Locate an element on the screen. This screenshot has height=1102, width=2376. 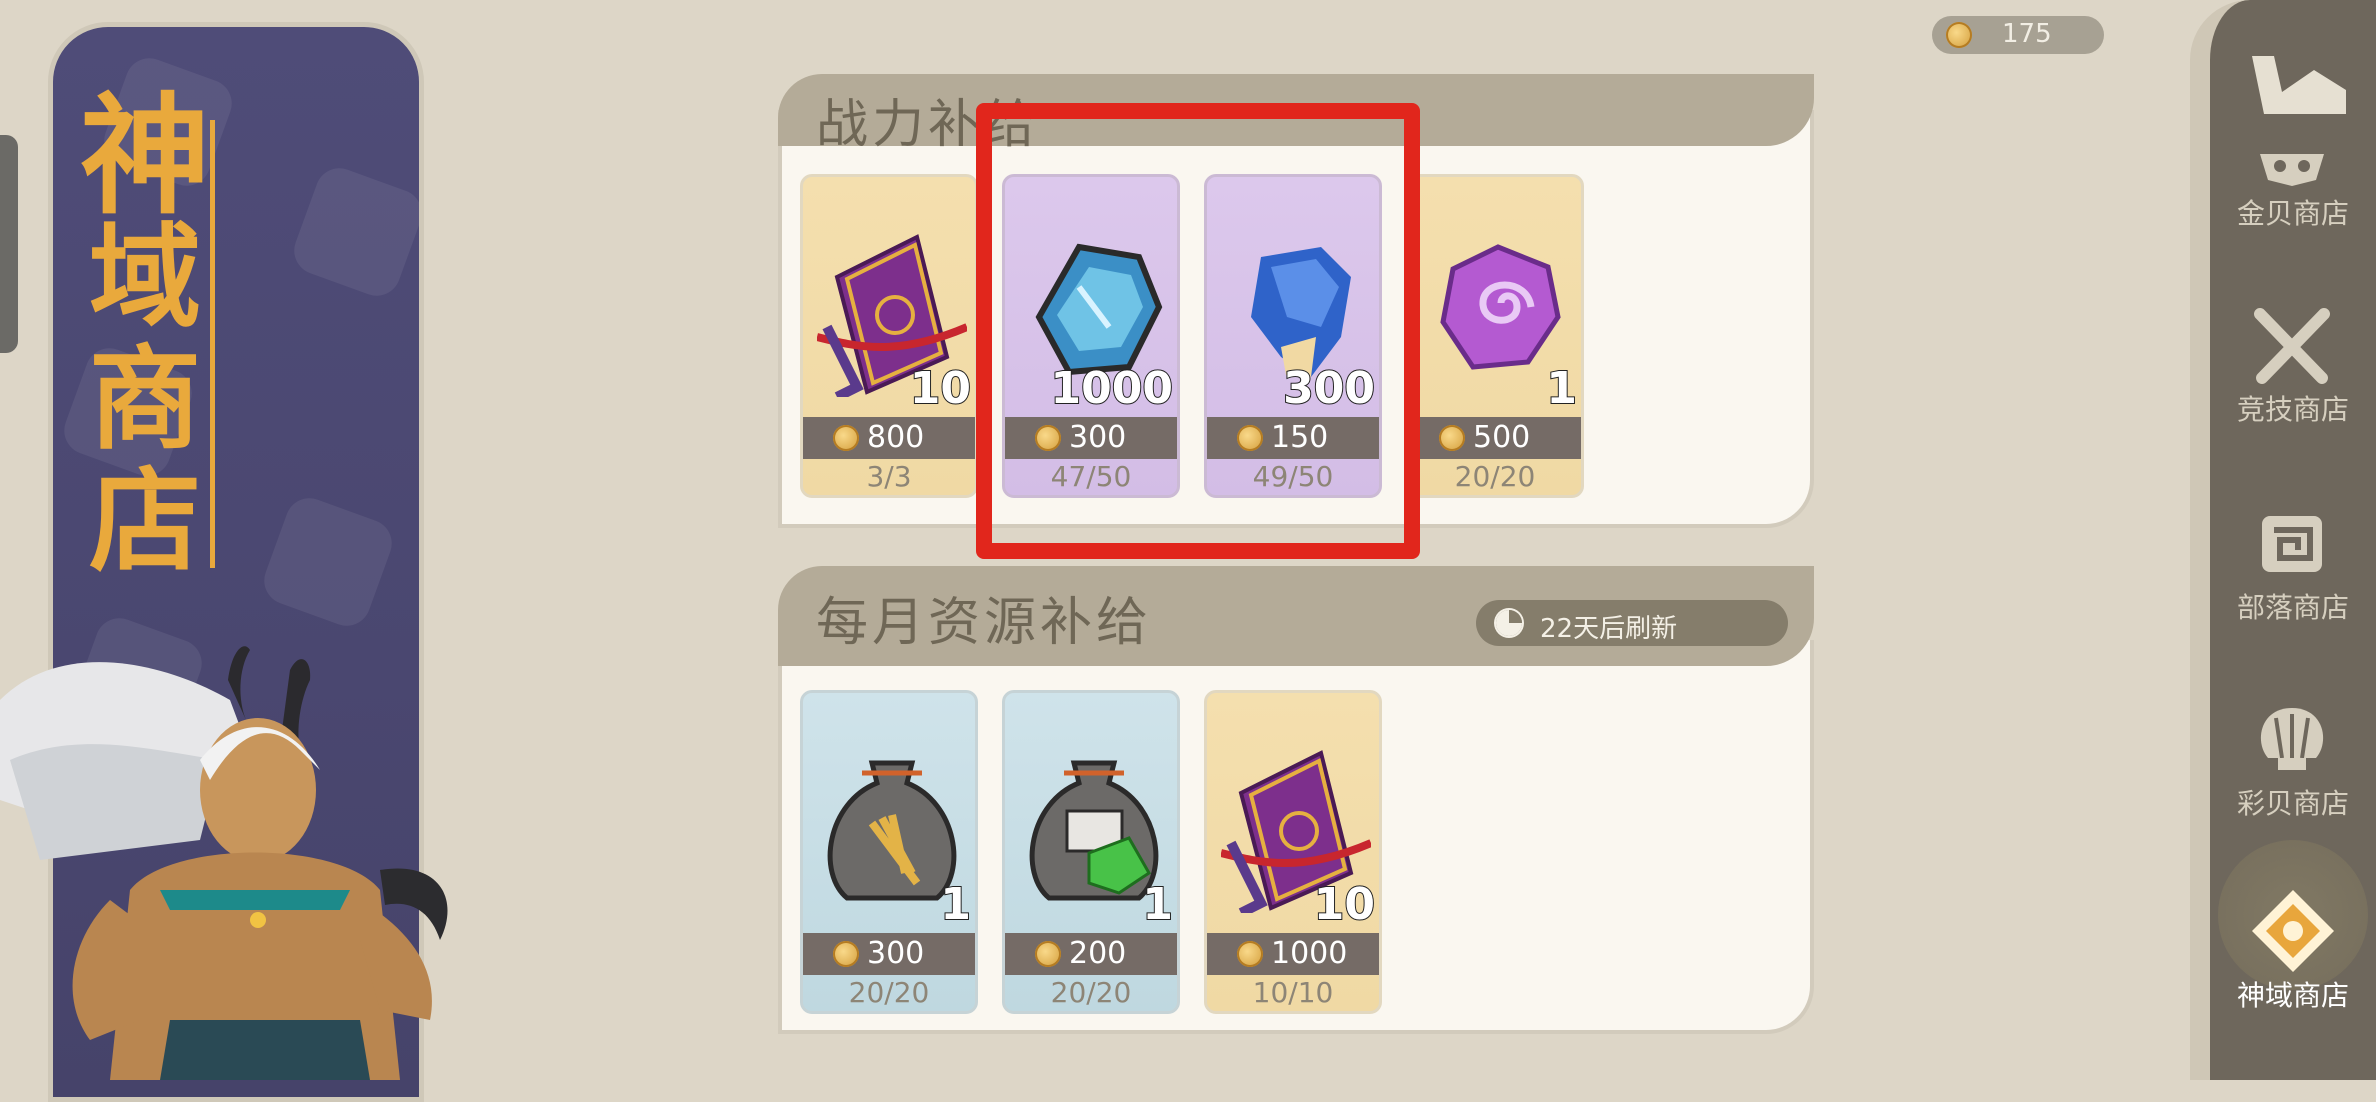
item-price-value: 800 is located at coordinates (896, 437).